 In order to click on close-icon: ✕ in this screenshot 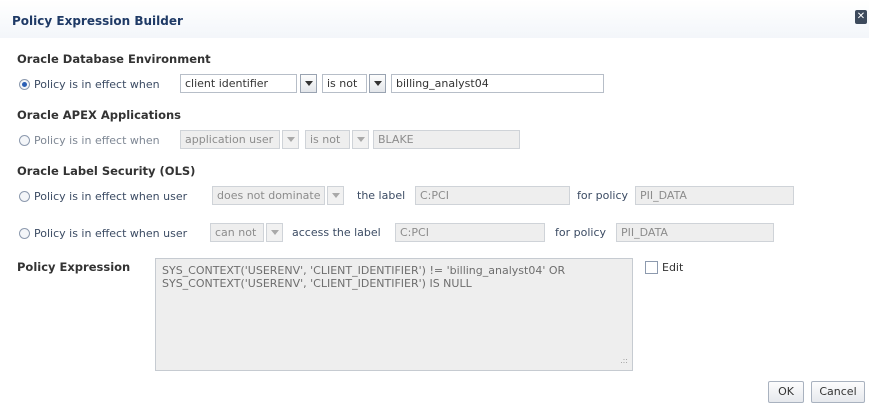, I will do `click(861, 17)`.